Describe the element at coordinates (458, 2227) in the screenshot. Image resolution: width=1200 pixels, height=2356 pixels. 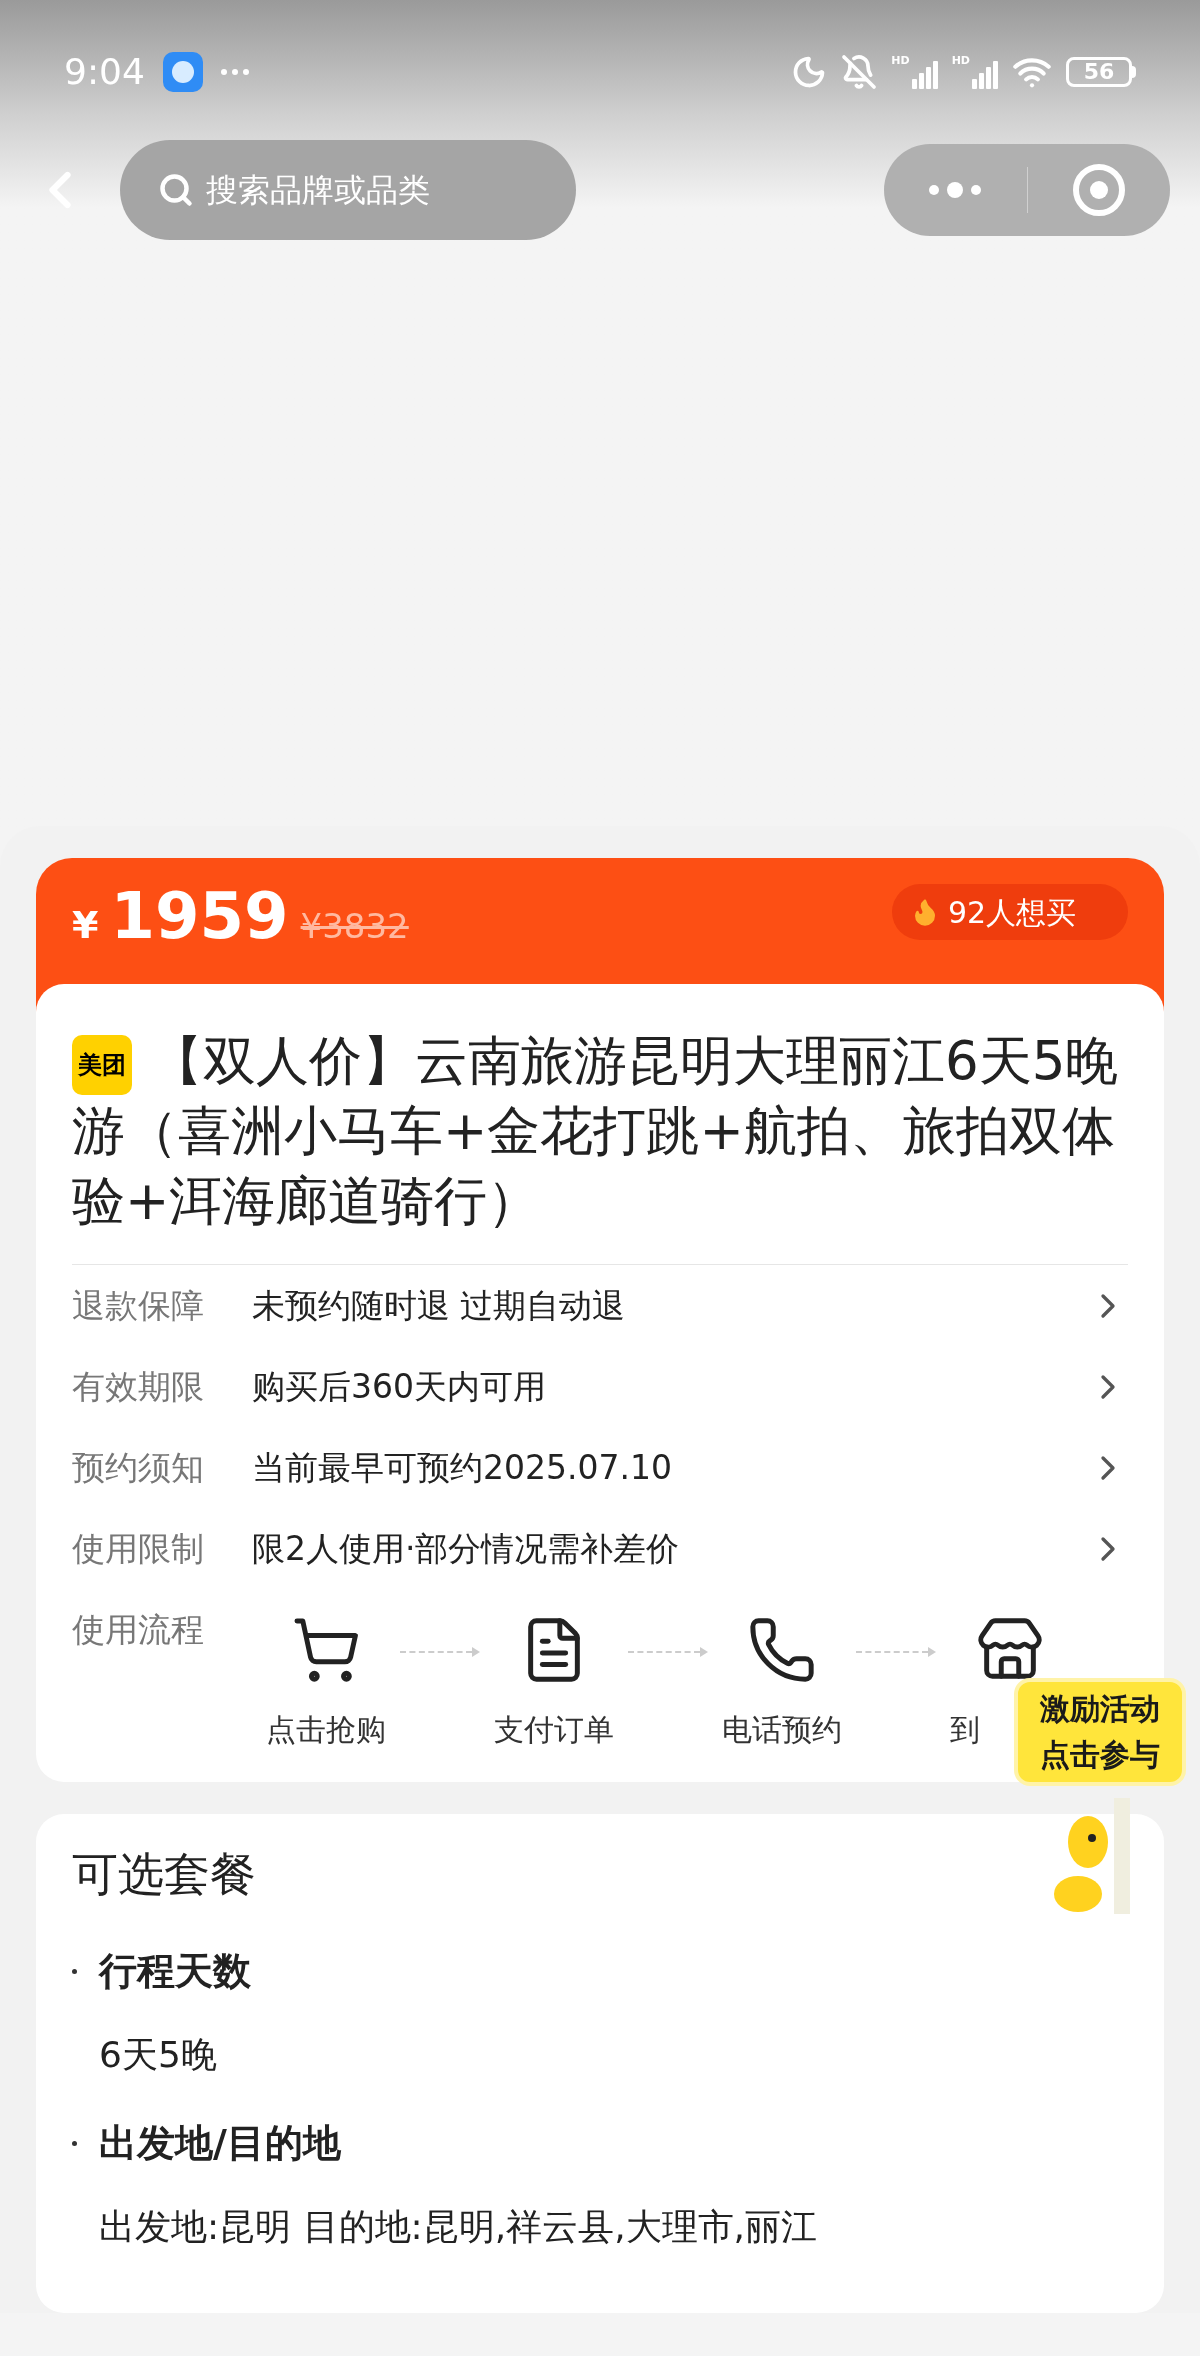
I see `package-value: 出发地:昆明 目的地:昆明,祥云县,大理市,丽江` at that location.